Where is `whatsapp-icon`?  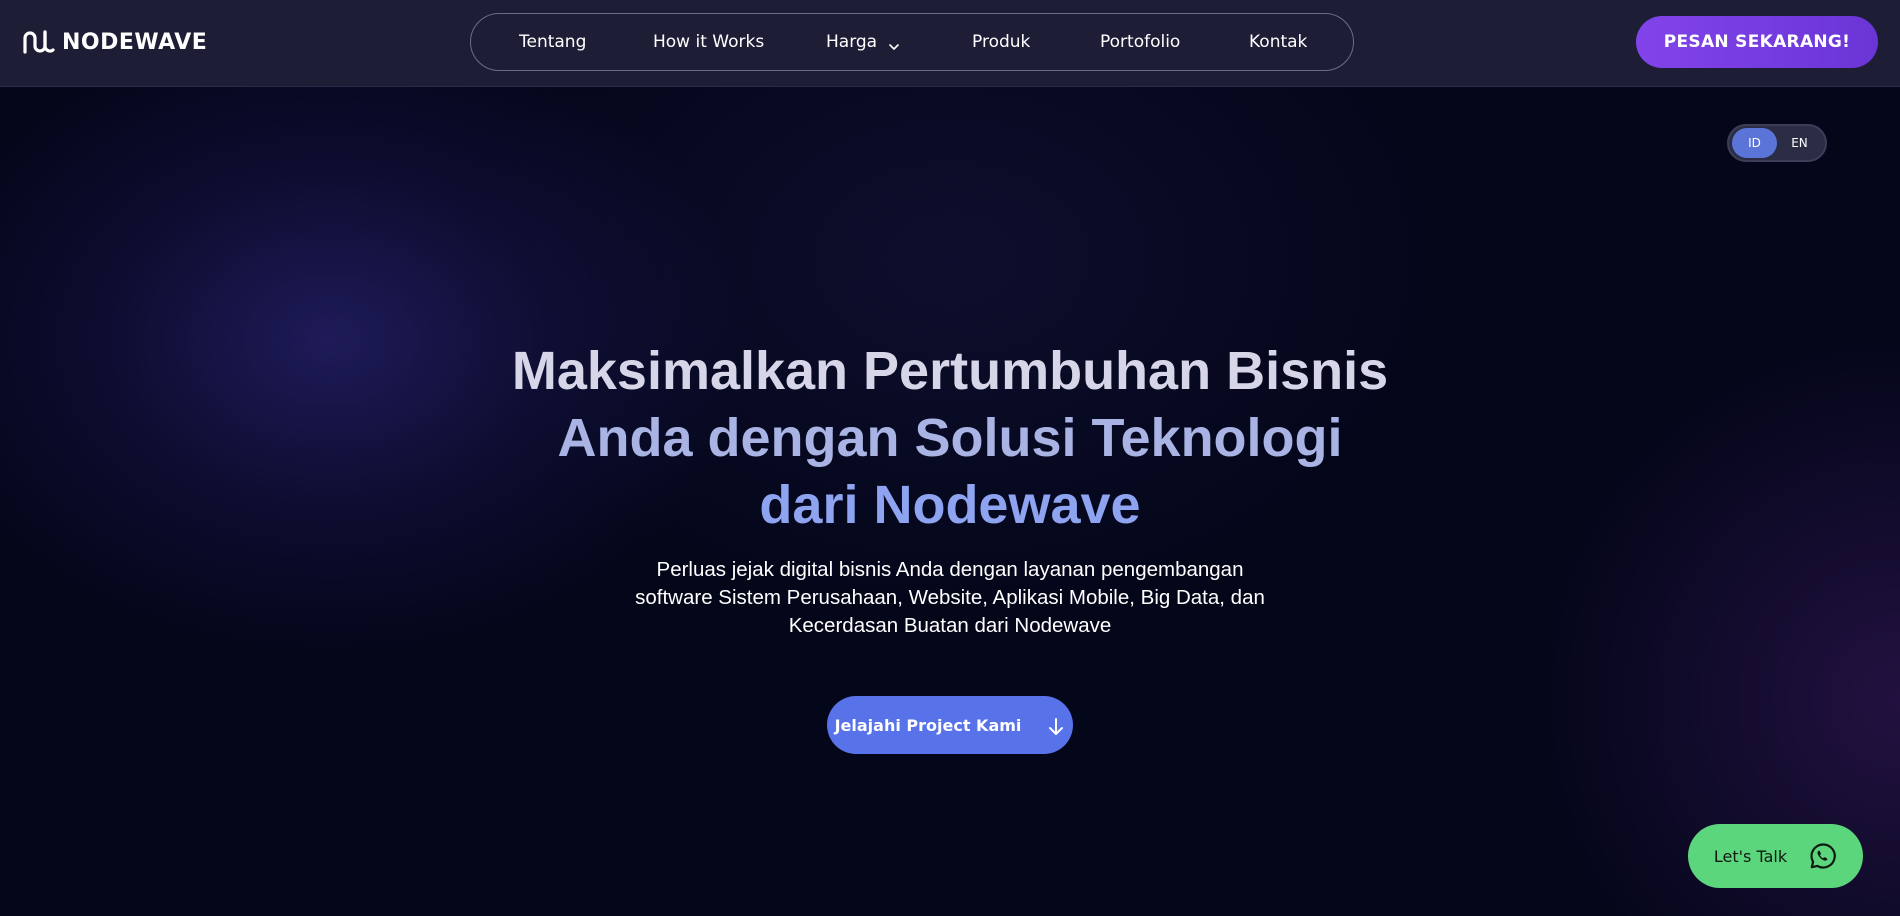 whatsapp-icon is located at coordinates (1823, 856).